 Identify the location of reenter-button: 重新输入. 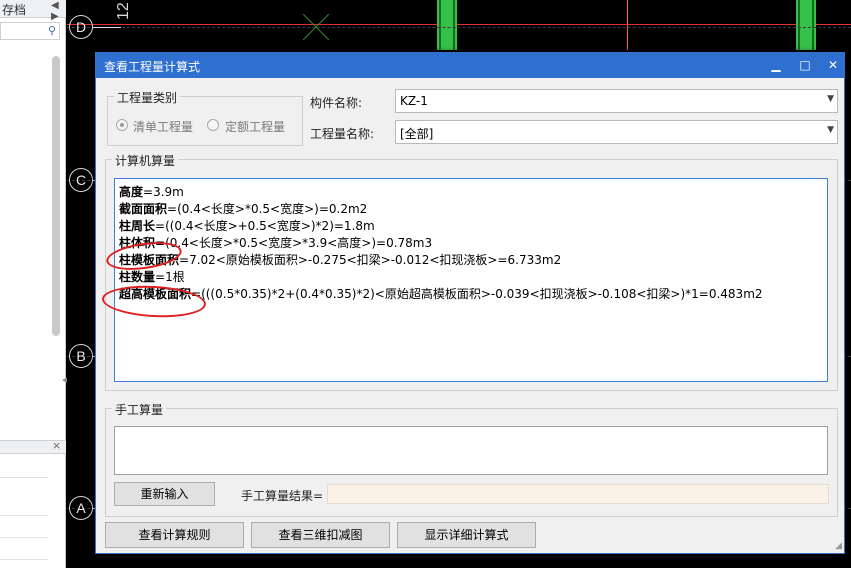
(164, 494).